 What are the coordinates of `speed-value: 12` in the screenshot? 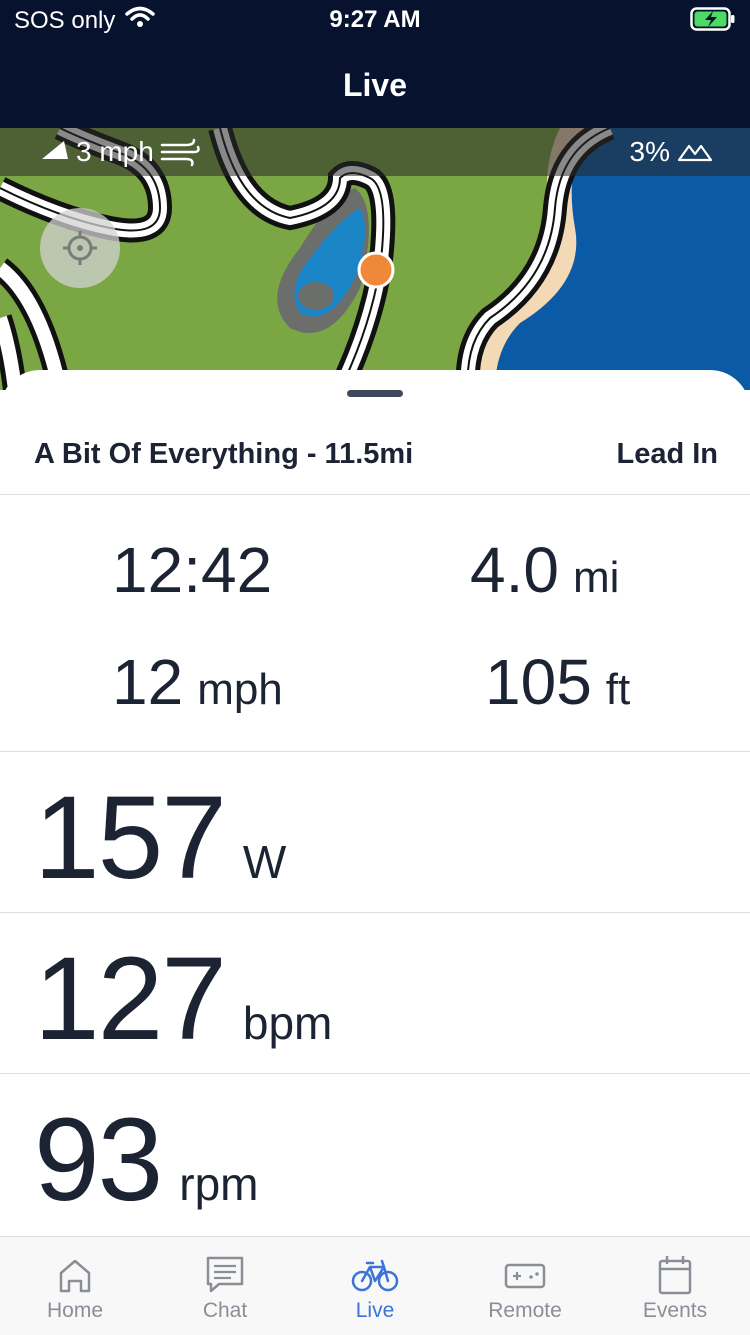 It's located at (148, 682).